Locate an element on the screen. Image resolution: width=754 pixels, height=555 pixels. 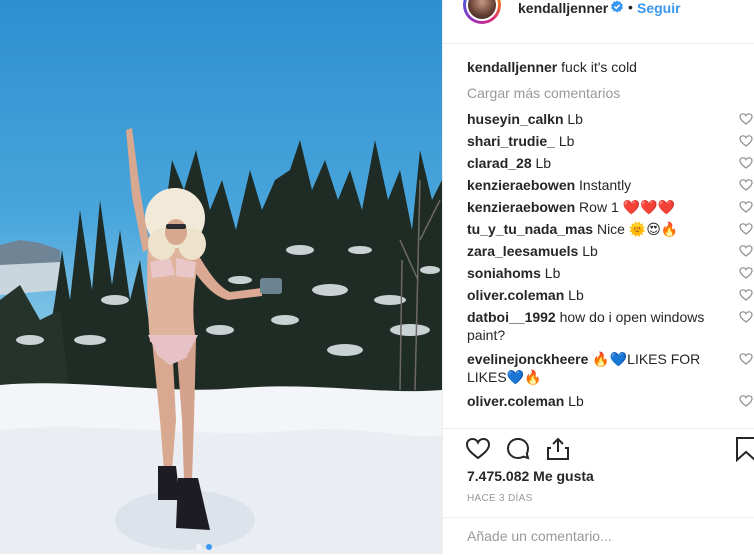
comment-username: clarad_28 is located at coordinates (499, 163).